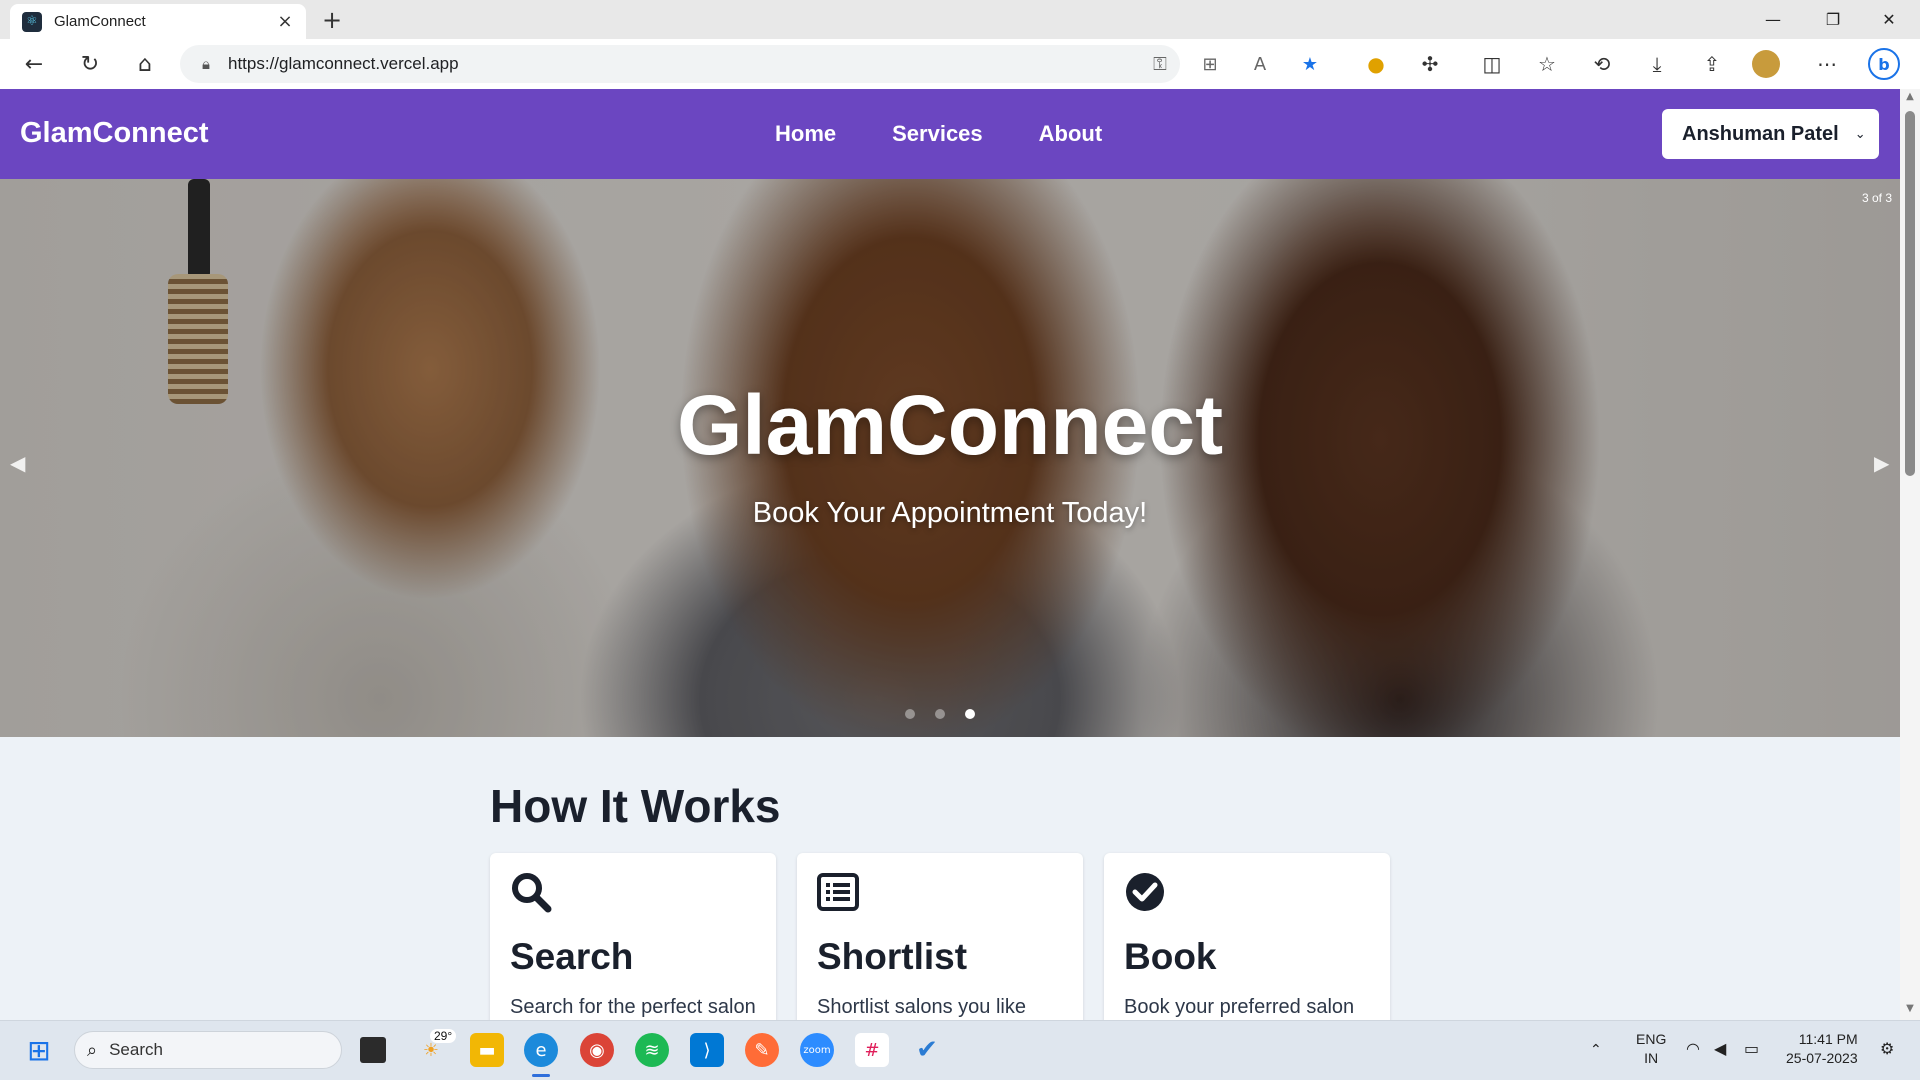 This screenshot has height=1080, width=1920. Describe the element at coordinates (927, 1050) in the screenshot. I see `todo-icon: ✔` at that location.